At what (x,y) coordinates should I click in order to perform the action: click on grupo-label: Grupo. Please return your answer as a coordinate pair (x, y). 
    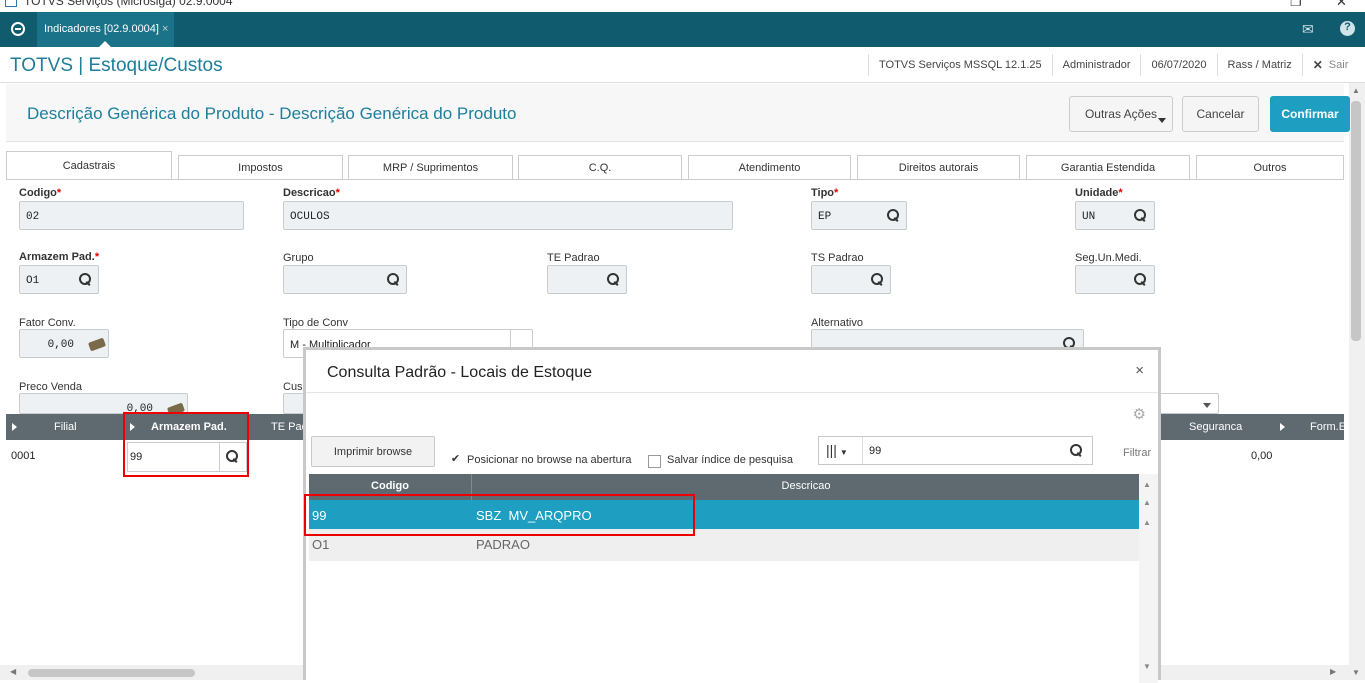
    Looking at the image, I should click on (298, 258).